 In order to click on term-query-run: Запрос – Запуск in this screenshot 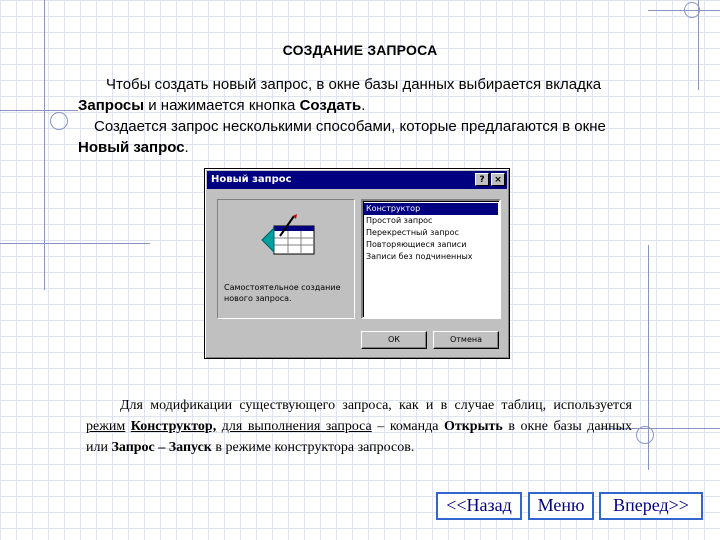, I will do `click(161, 447)`.